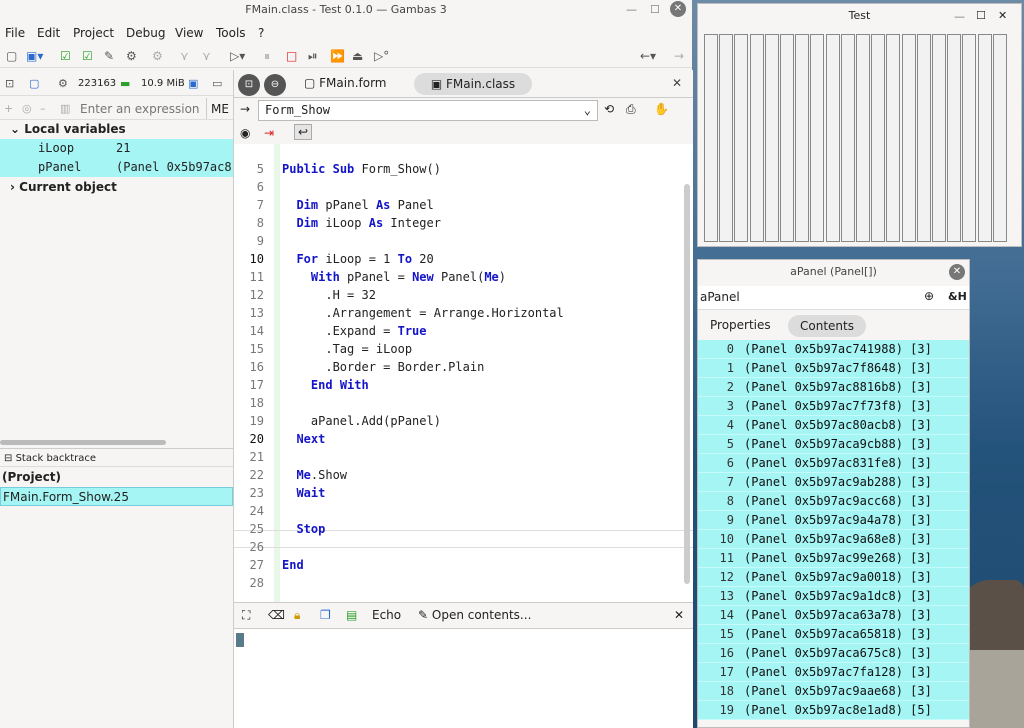 Image resolution: width=1024 pixels, height=728 pixels. What do you see at coordinates (833, 482) in the screenshot?
I see `array-item-row: 7 (Panel 0x5b97ac9ab288) [3]` at bounding box center [833, 482].